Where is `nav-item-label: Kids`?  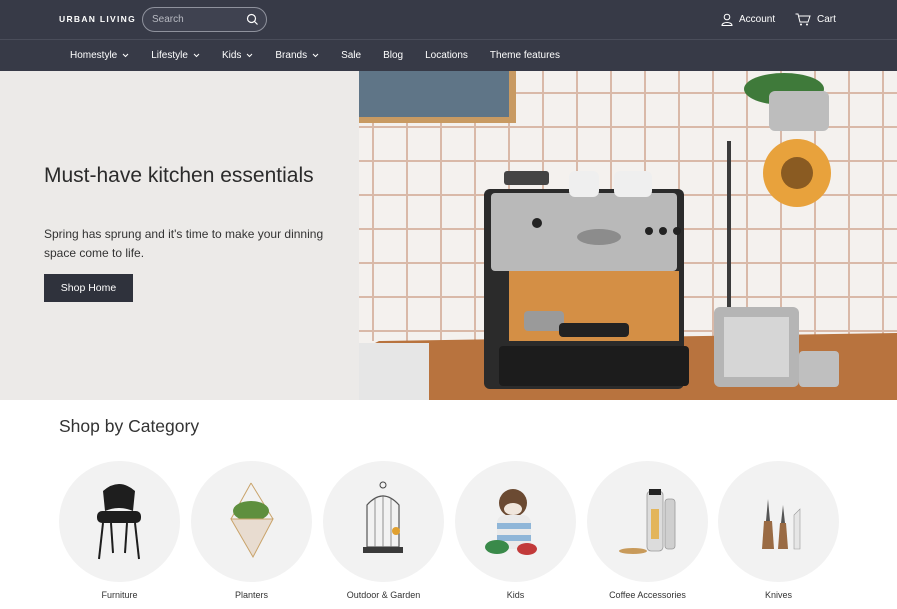
nav-item-label: Kids is located at coordinates (231, 55).